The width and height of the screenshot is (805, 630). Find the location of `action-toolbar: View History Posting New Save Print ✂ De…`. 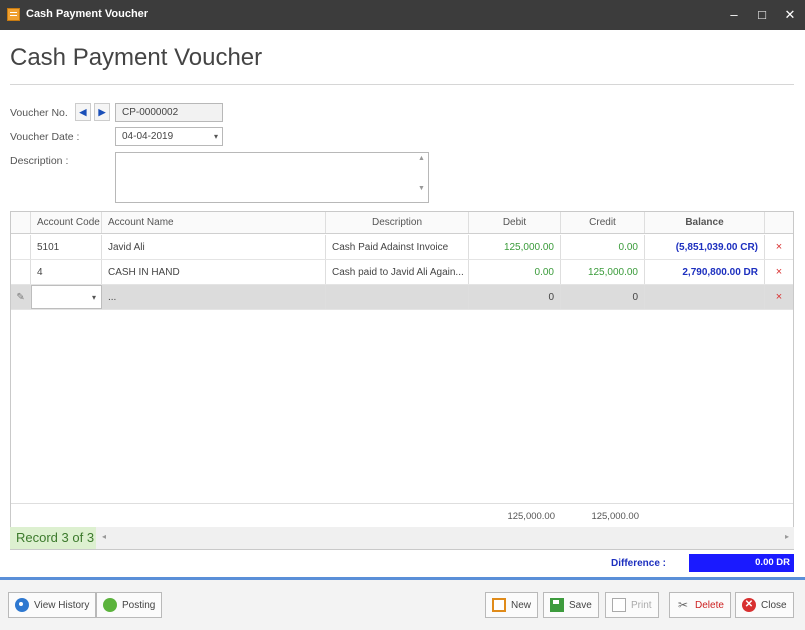

action-toolbar: View History Posting New Save Print ✂ De… is located at coordinates (402, 605).